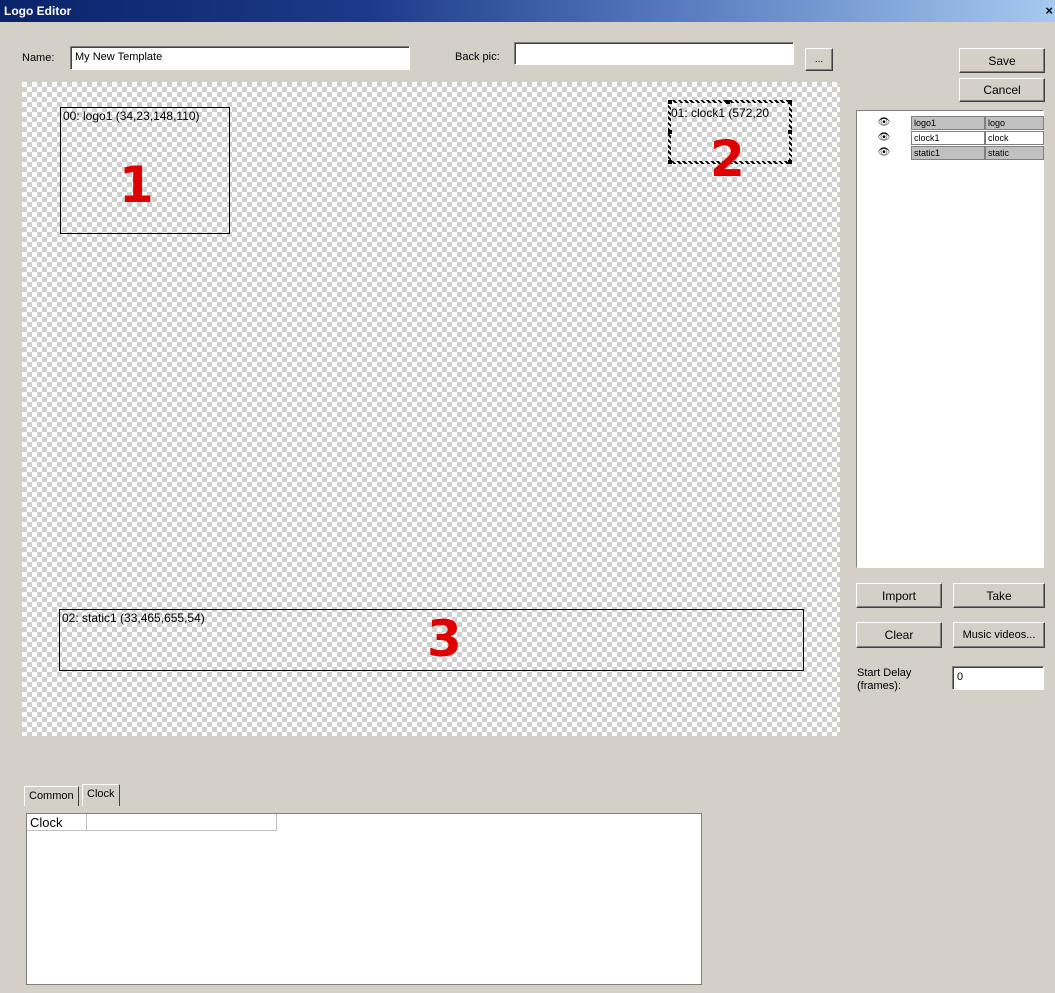  I want to click on region-label: 00: logo1 (34,23,148,110), so click(131, 116).